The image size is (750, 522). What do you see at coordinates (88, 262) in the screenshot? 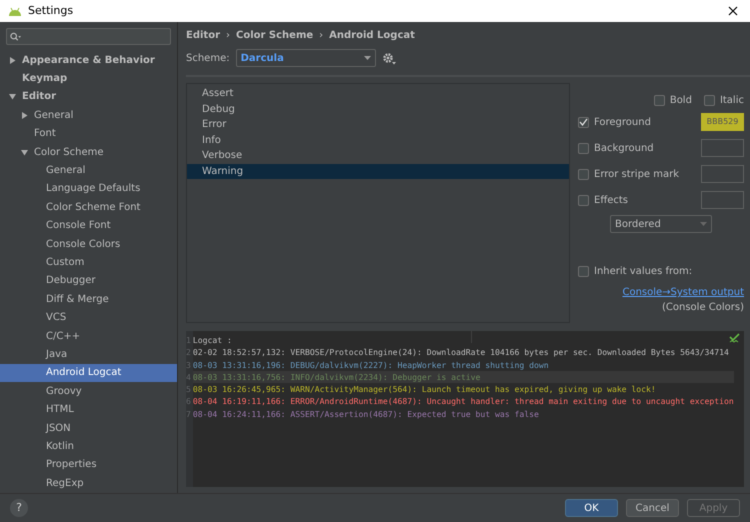
I see `tree-item: Custom` at bounding box center [88, 262].